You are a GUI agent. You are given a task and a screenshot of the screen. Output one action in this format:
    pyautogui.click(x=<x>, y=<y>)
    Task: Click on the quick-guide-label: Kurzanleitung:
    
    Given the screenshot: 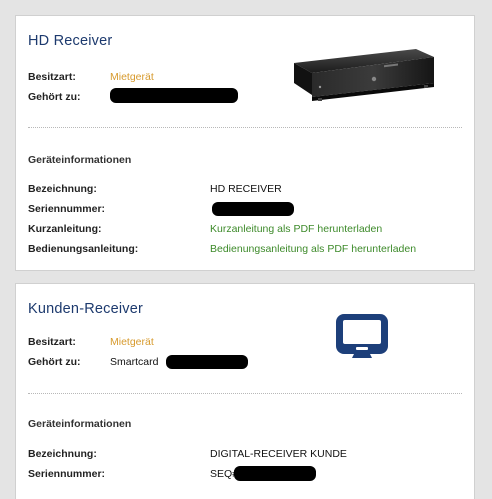 What is the action you would take?
    pyautogui.click(x=65, y=229)
    